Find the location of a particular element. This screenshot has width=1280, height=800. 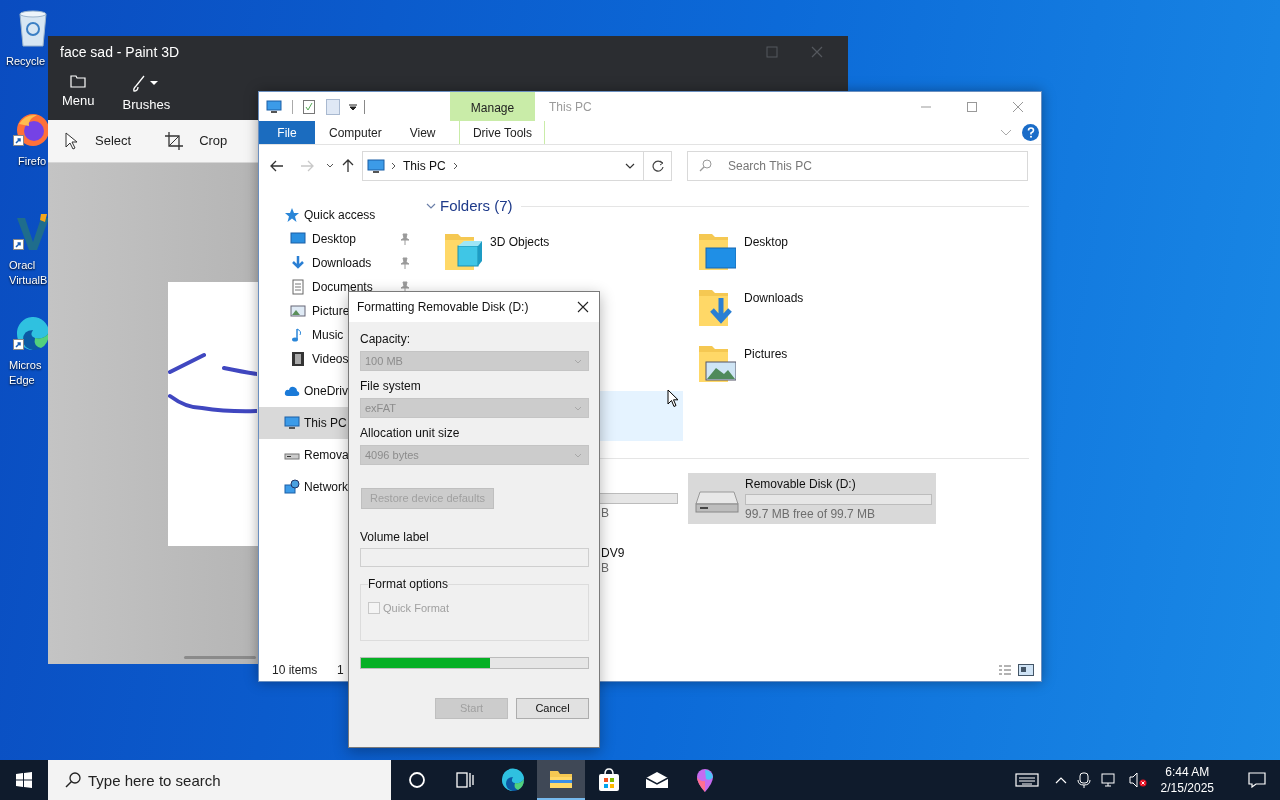

file-menu-tab: File is located at coordinates (287, 132).